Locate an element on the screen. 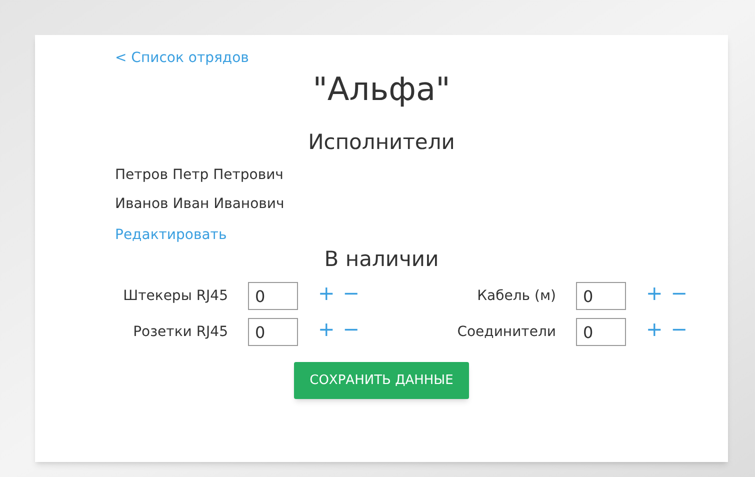  performer-name: Иванов Иван Иванович is located at coordinates (199, 204).